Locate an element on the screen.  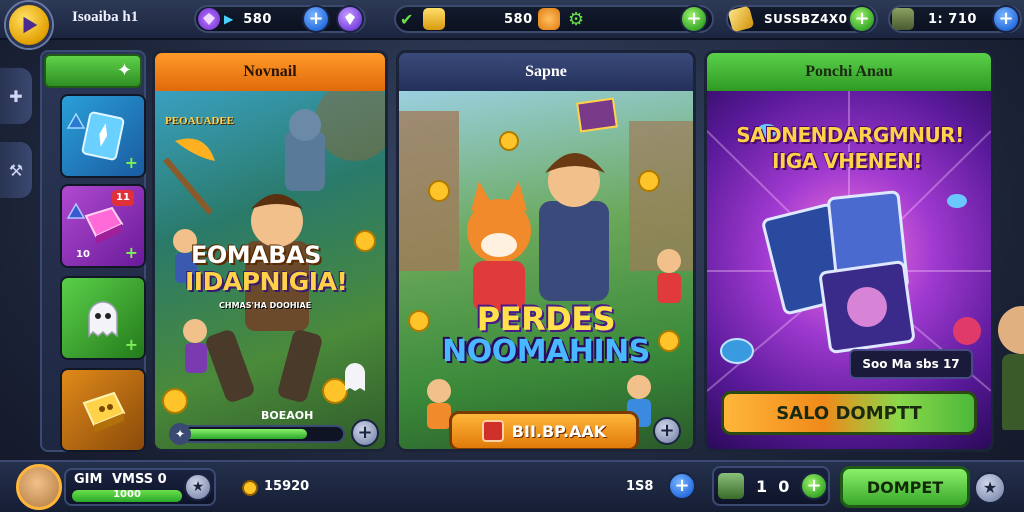
gold-ingot-icon is located at coordinates (741, 19).